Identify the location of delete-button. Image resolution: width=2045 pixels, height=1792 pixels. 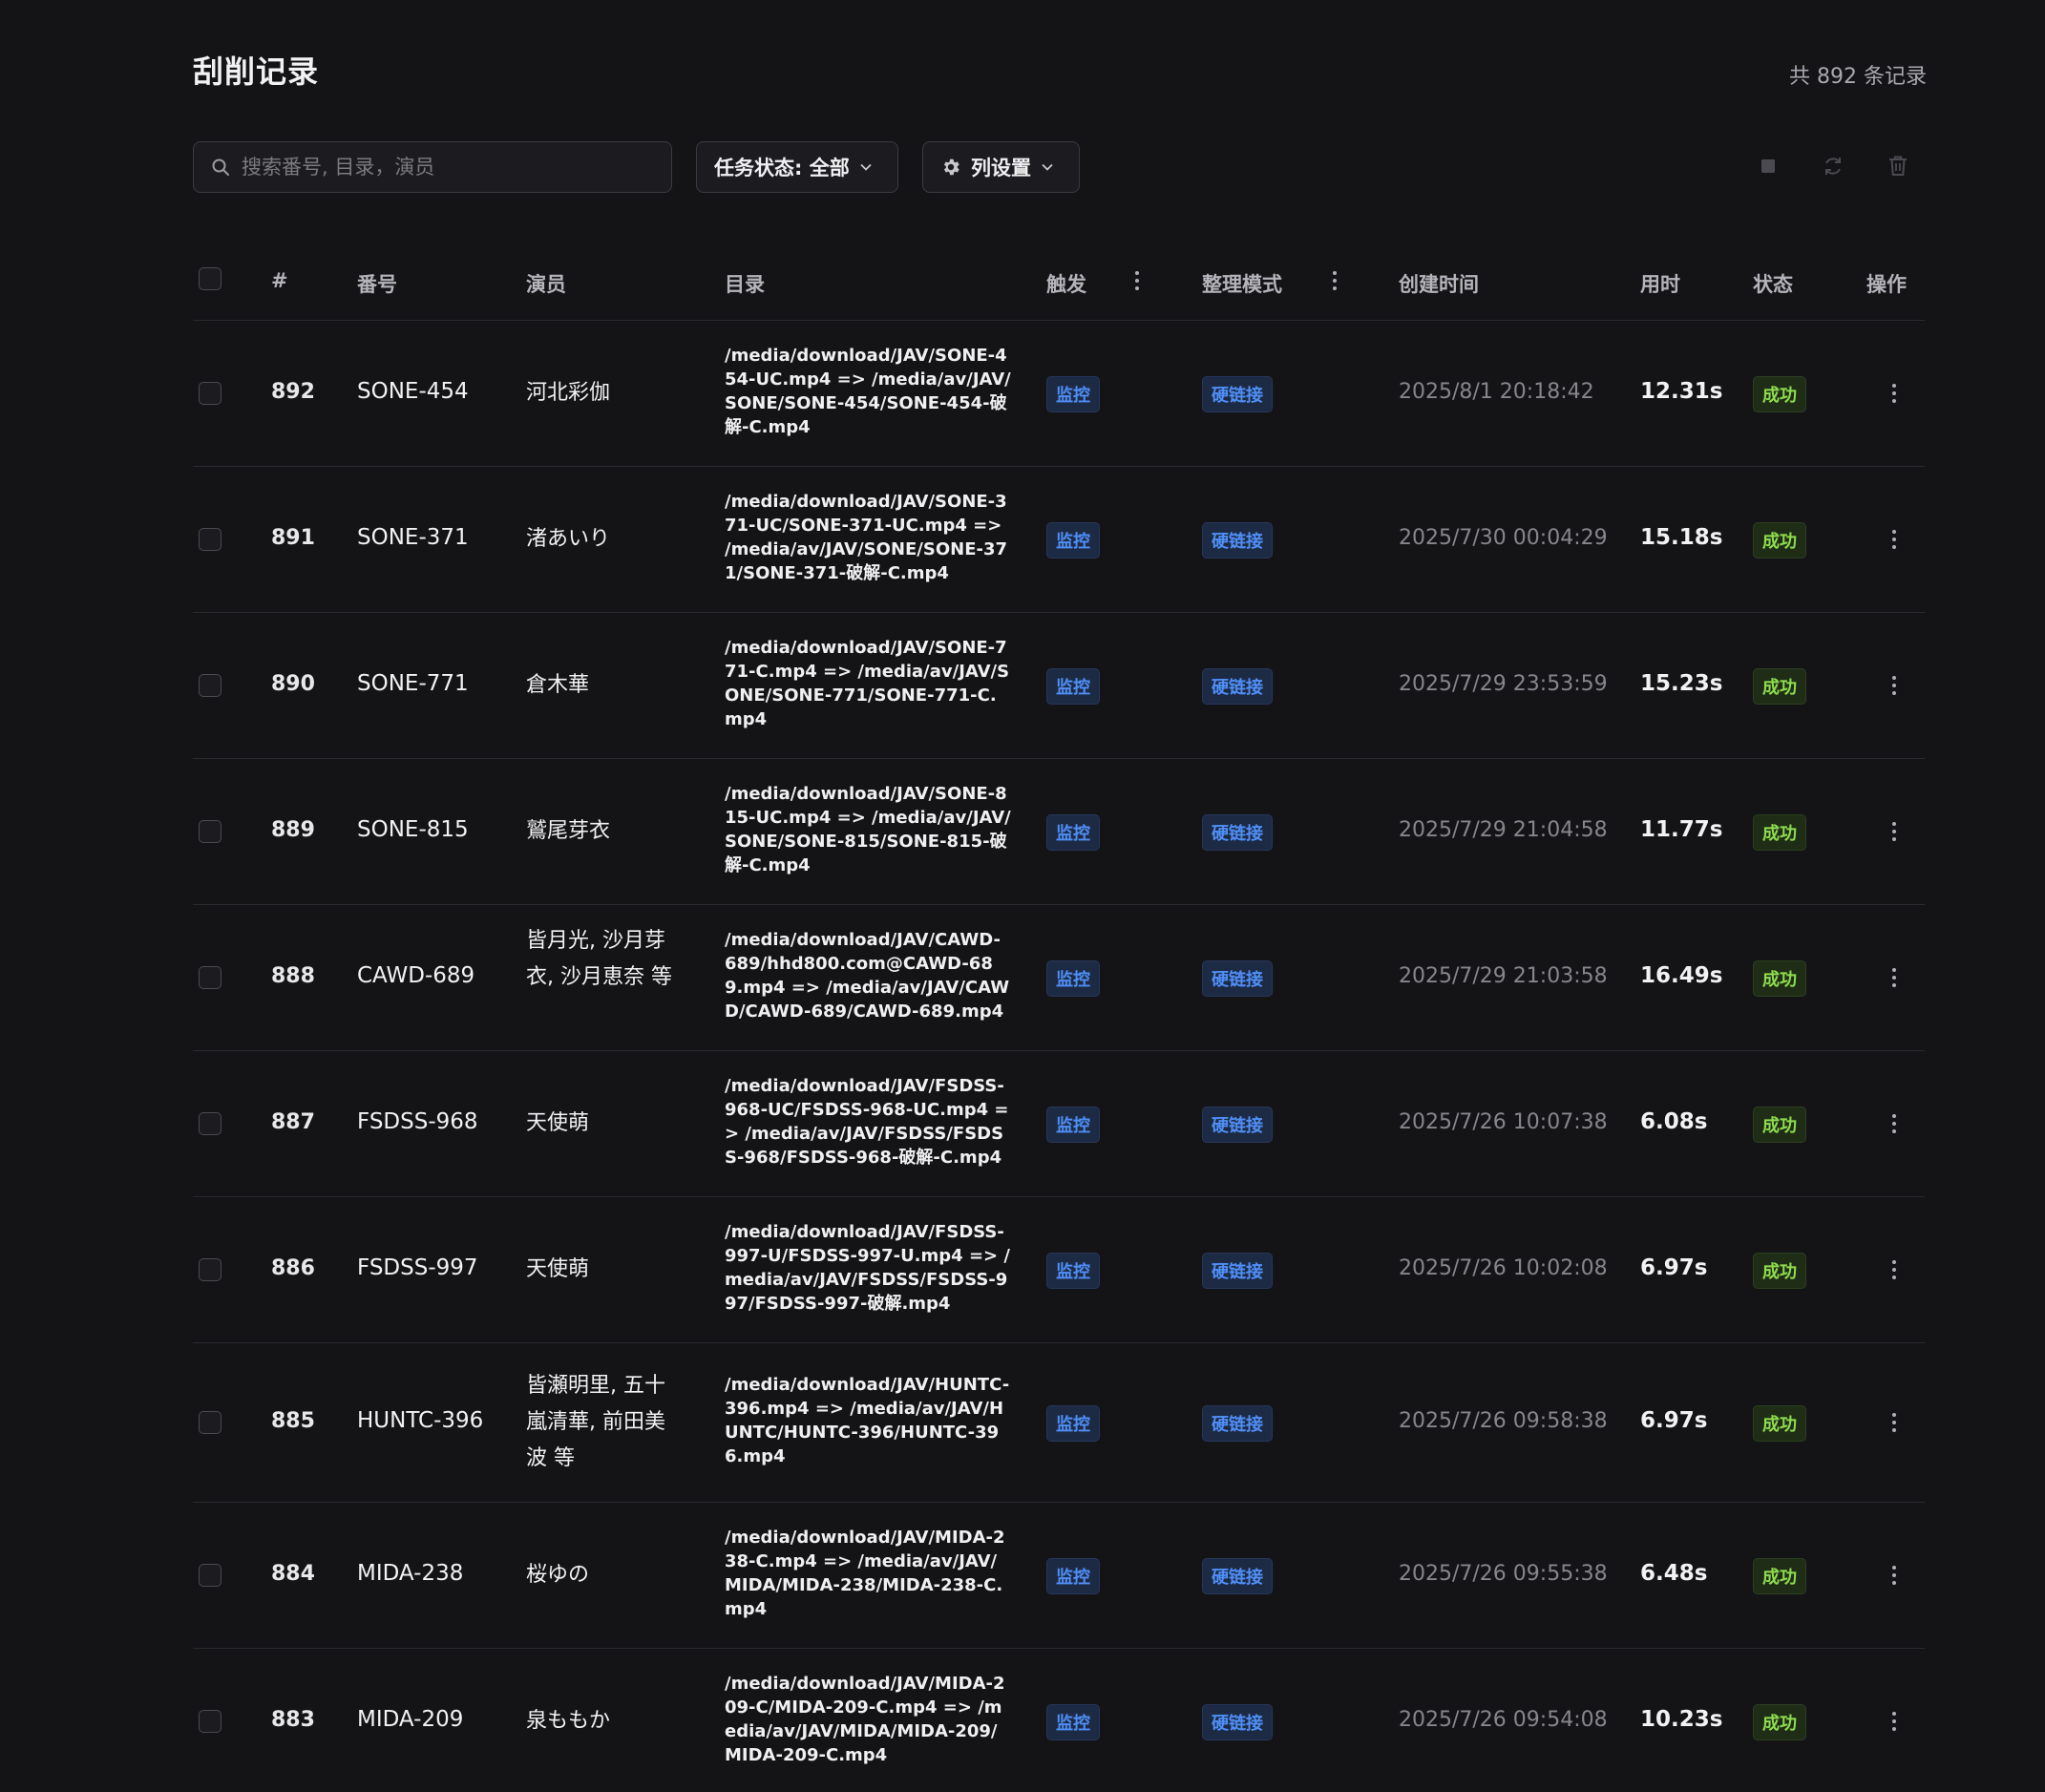
(1898, 166).